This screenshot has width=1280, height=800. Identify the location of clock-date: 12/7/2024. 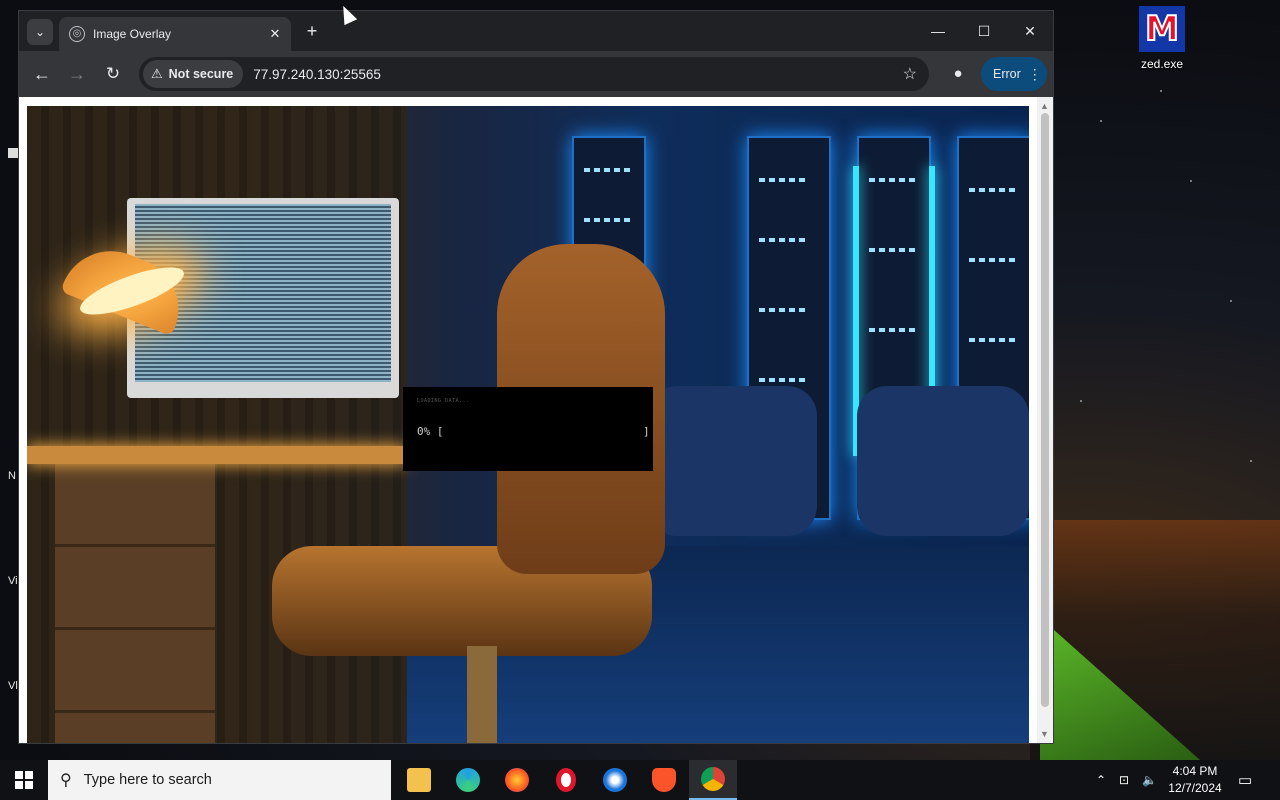
(1195, 788).